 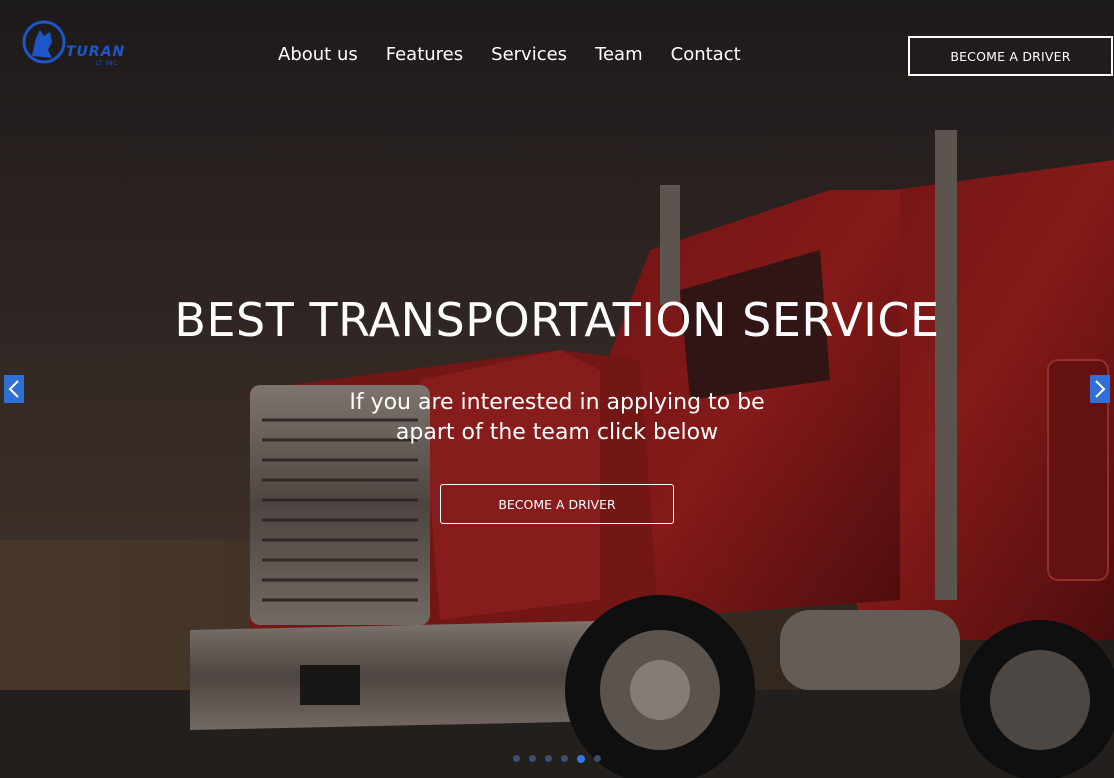 What do you see at coordinates (557, 504) in the screenshot?
I see `hero-become-driver-button: BECOME A DRIVER` at bounding box center [557, 504].